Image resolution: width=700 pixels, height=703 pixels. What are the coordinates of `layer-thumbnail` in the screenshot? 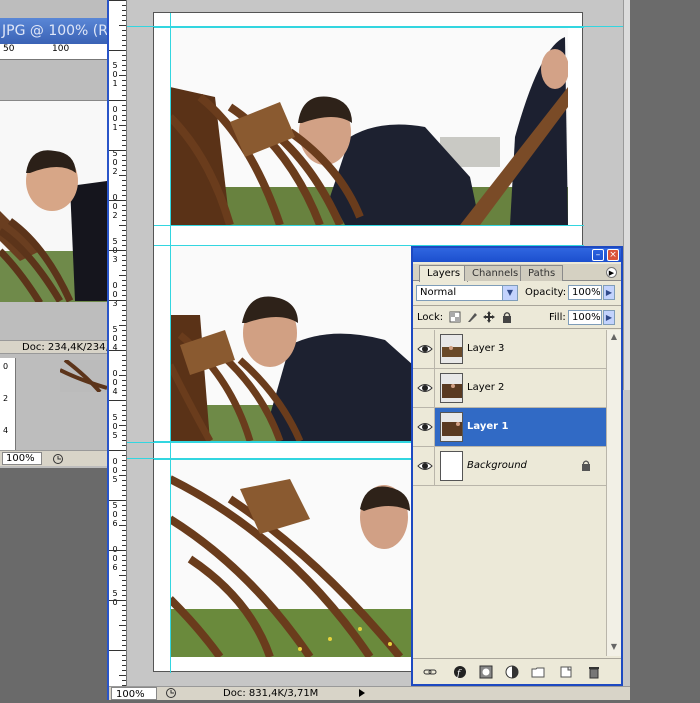 It's located at (451, 466).